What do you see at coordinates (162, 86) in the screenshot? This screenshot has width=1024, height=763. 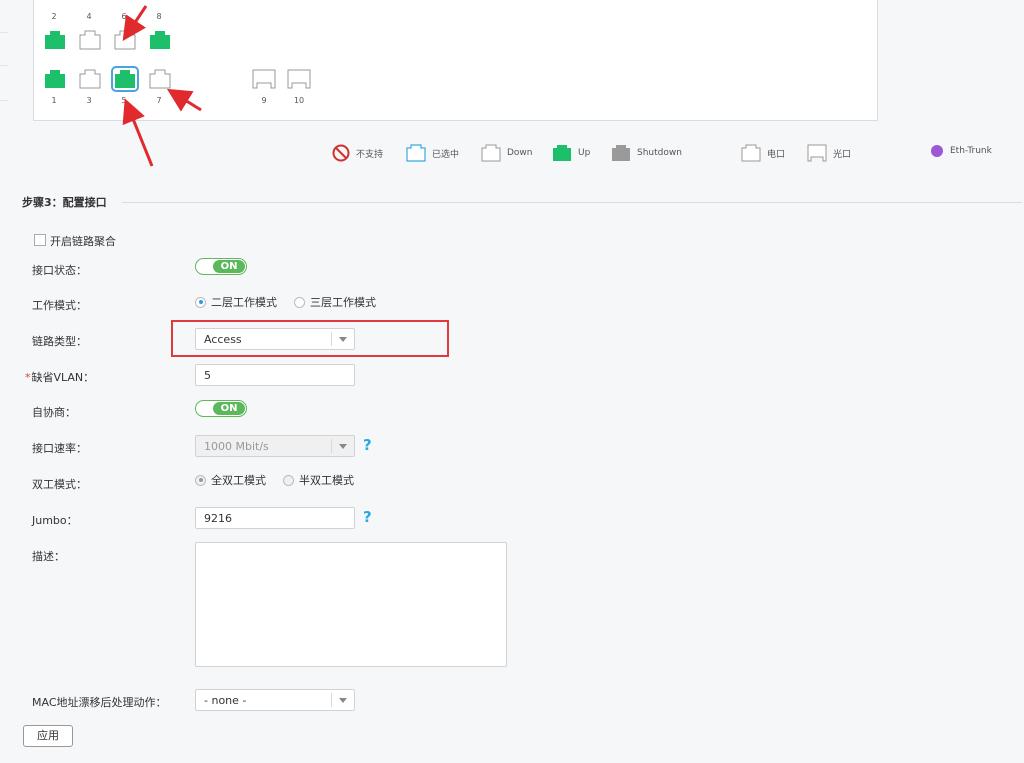 I see `annotation-arrows` at bounding box center [162, 86].